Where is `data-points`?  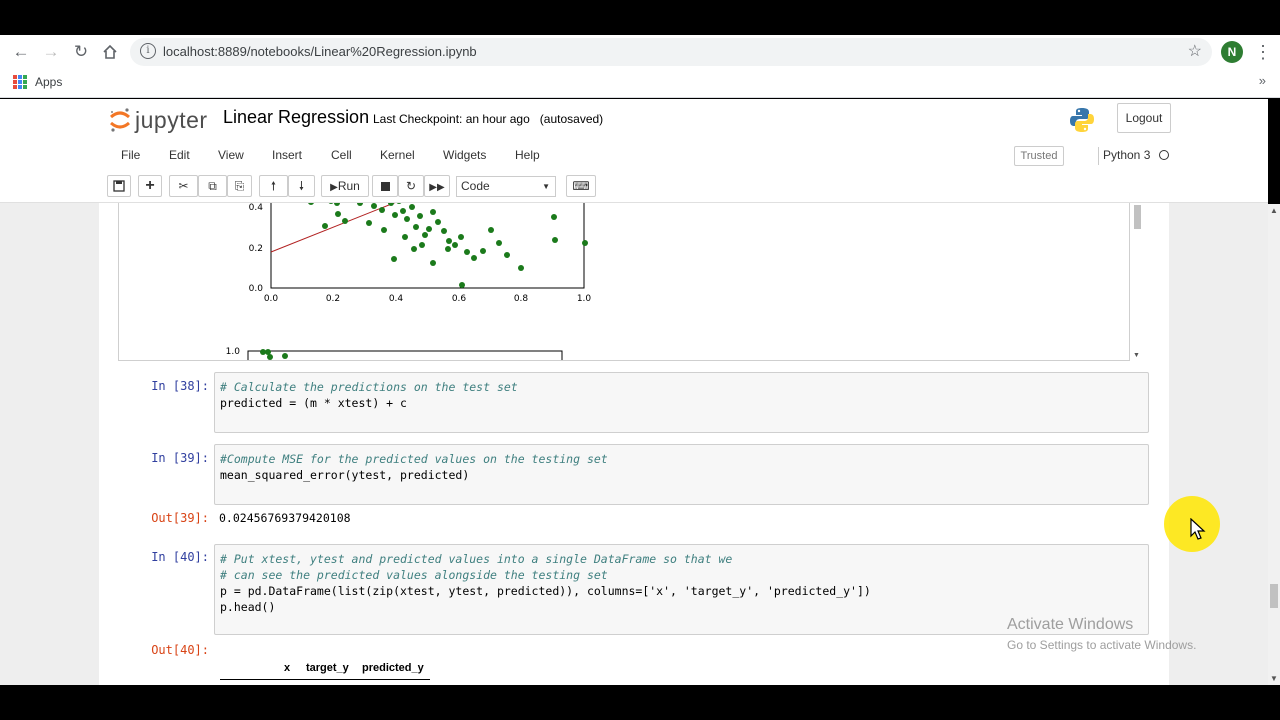 data-points is located at coordinates (448, 245).